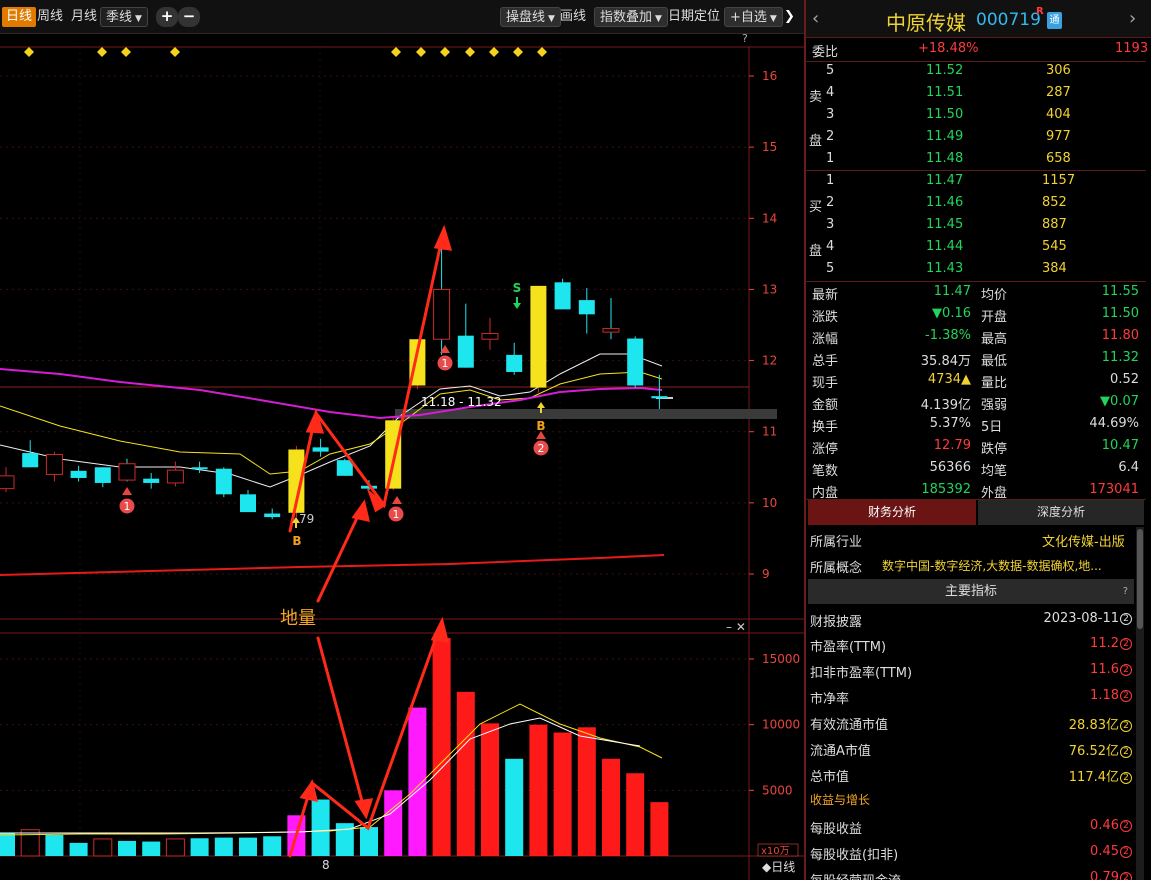  I want to click on metric-row: 流通A市值 76.52亿 2, so click(971, 753).